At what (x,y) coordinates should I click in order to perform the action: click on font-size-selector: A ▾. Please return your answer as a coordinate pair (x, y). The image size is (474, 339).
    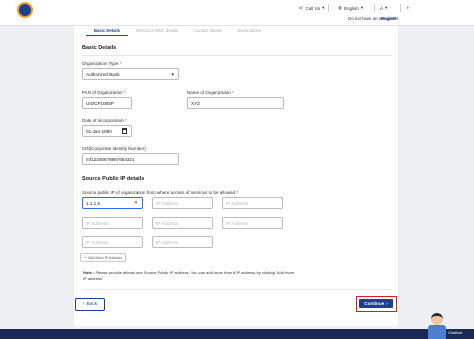
    Looking at the image, I should click on (383, 8).